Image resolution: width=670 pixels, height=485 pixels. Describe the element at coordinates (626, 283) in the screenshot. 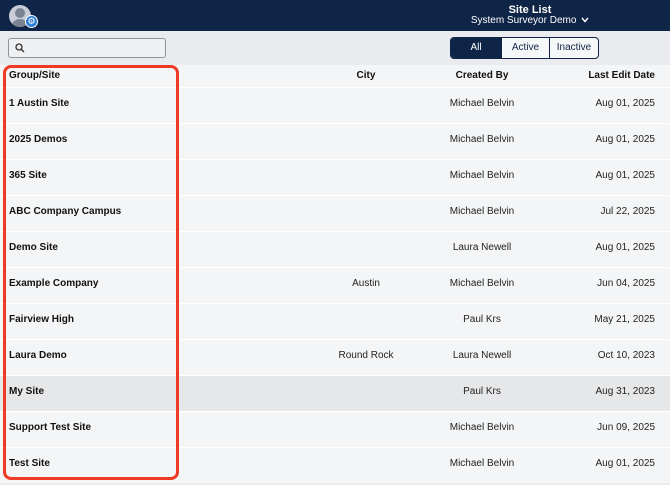

I see `site-last-edit: Jun 04, 2025` at that location.